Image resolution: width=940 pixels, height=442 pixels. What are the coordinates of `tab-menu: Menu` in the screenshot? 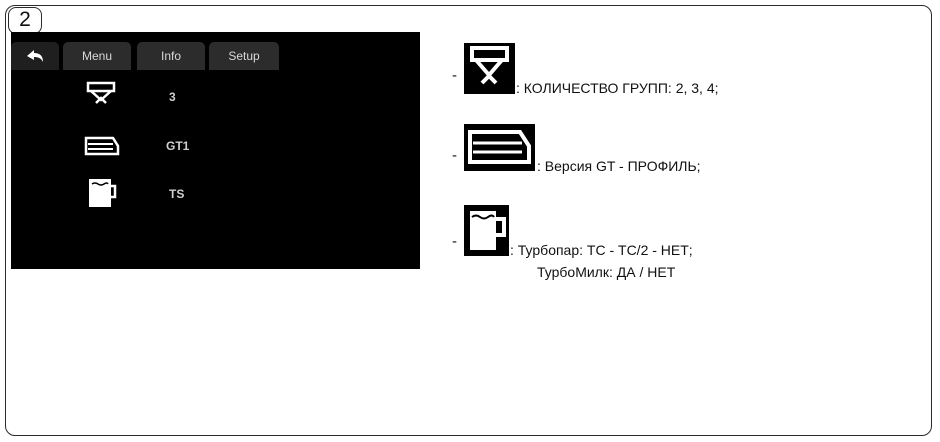 It's located at (97, 56).